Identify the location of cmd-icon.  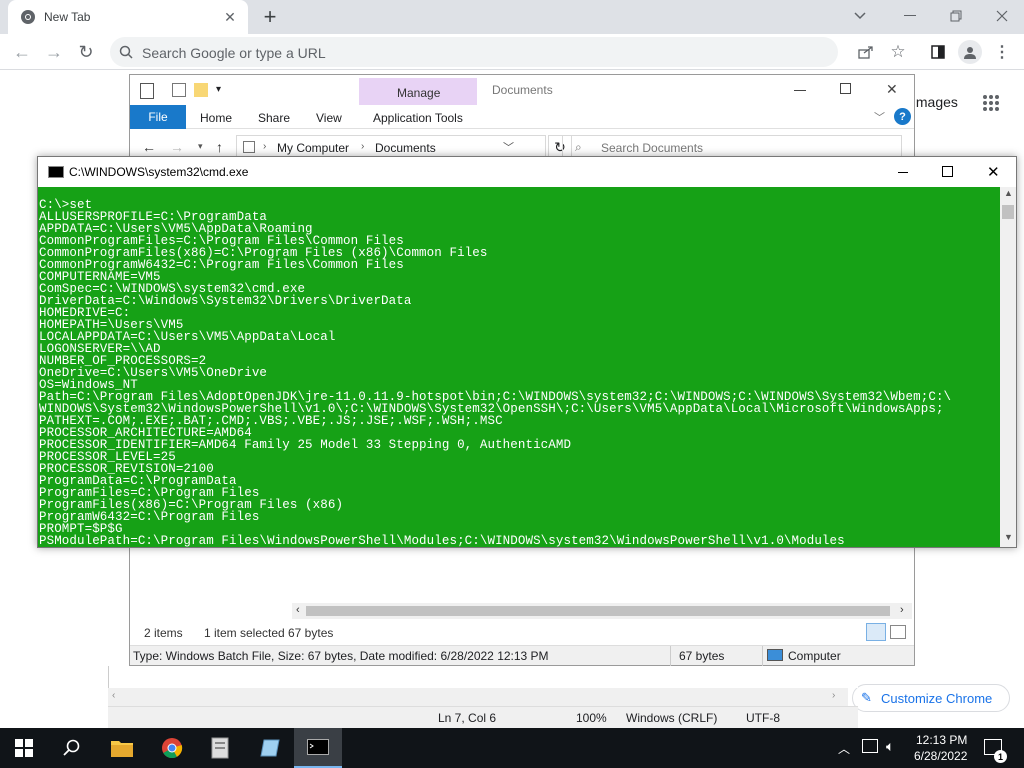
(318, 747).